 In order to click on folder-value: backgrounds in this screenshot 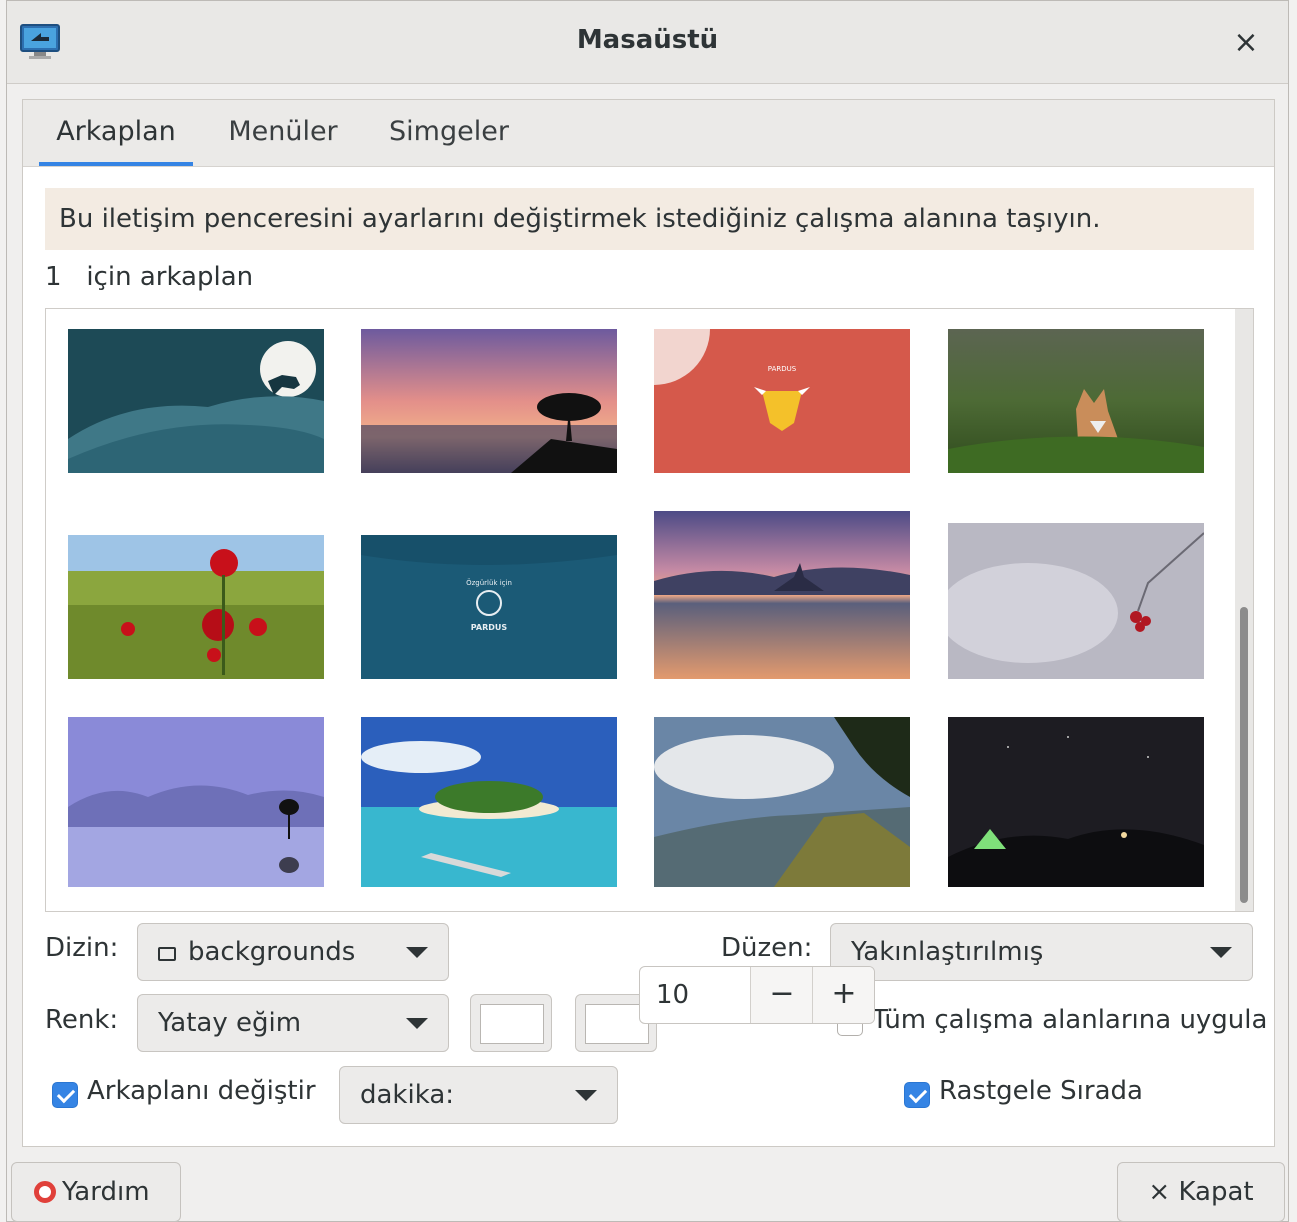, I will do `click(272, 952)`.